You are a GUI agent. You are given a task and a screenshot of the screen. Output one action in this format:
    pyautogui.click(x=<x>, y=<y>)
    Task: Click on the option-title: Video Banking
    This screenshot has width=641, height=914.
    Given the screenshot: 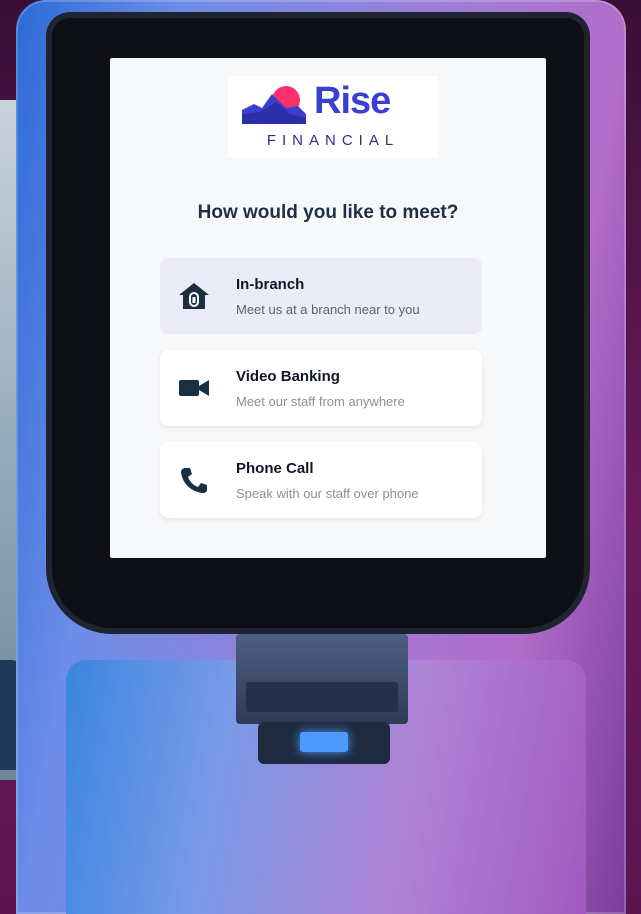 What is the action you would take?
    pyautogui.click(x=288, y=376)
    